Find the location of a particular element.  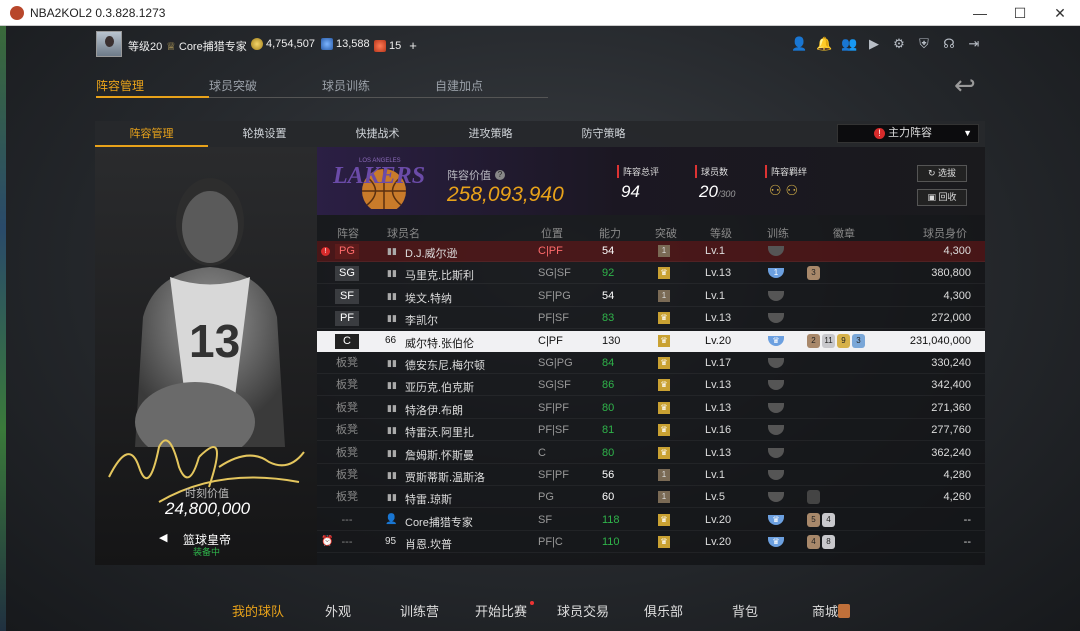

exit-icon: ⇥ is located at coordinates (974, 44).